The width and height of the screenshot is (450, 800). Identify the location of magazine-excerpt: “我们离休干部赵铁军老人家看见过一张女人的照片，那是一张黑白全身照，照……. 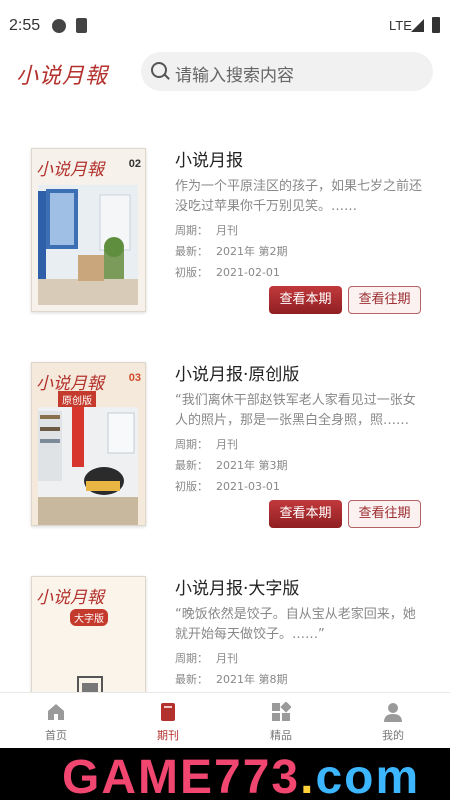
(295, 410).